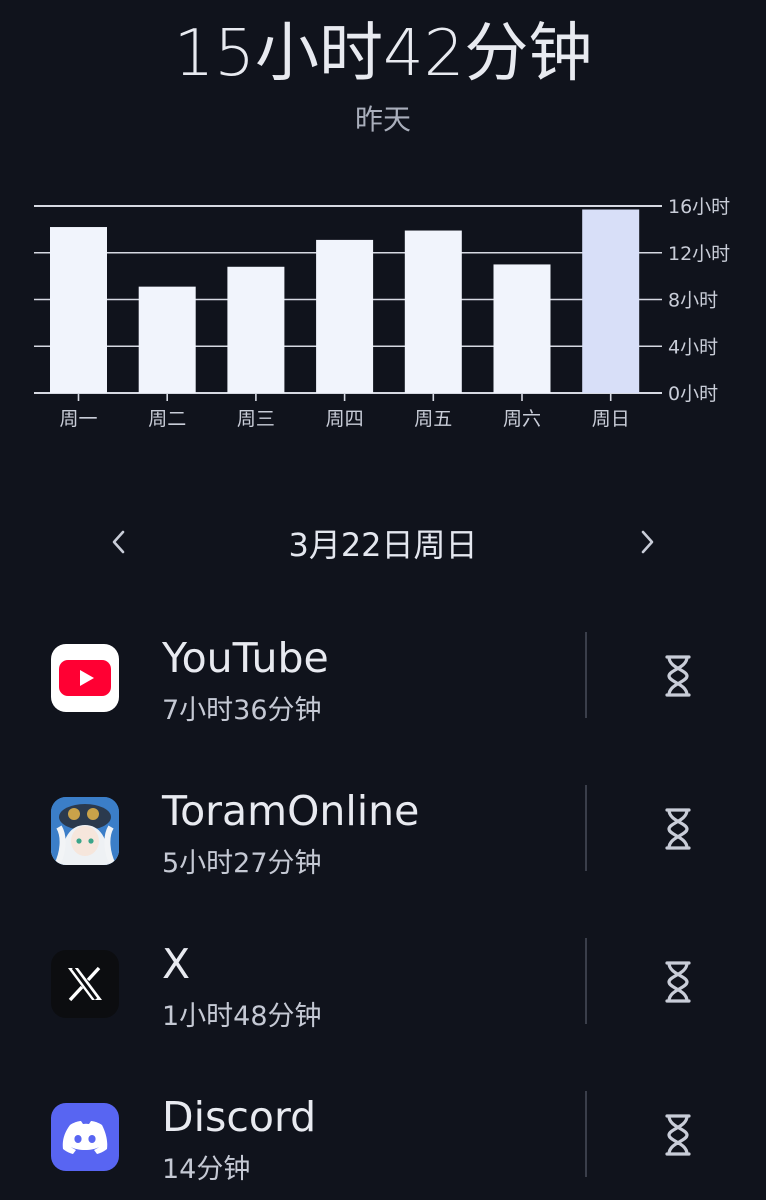 The image size is (766, 1200). What do you see at coordinates (242, 863) in the screenshot?
I see `app-usage-time: 5小时27分钟` at bounding box center [242, 863].